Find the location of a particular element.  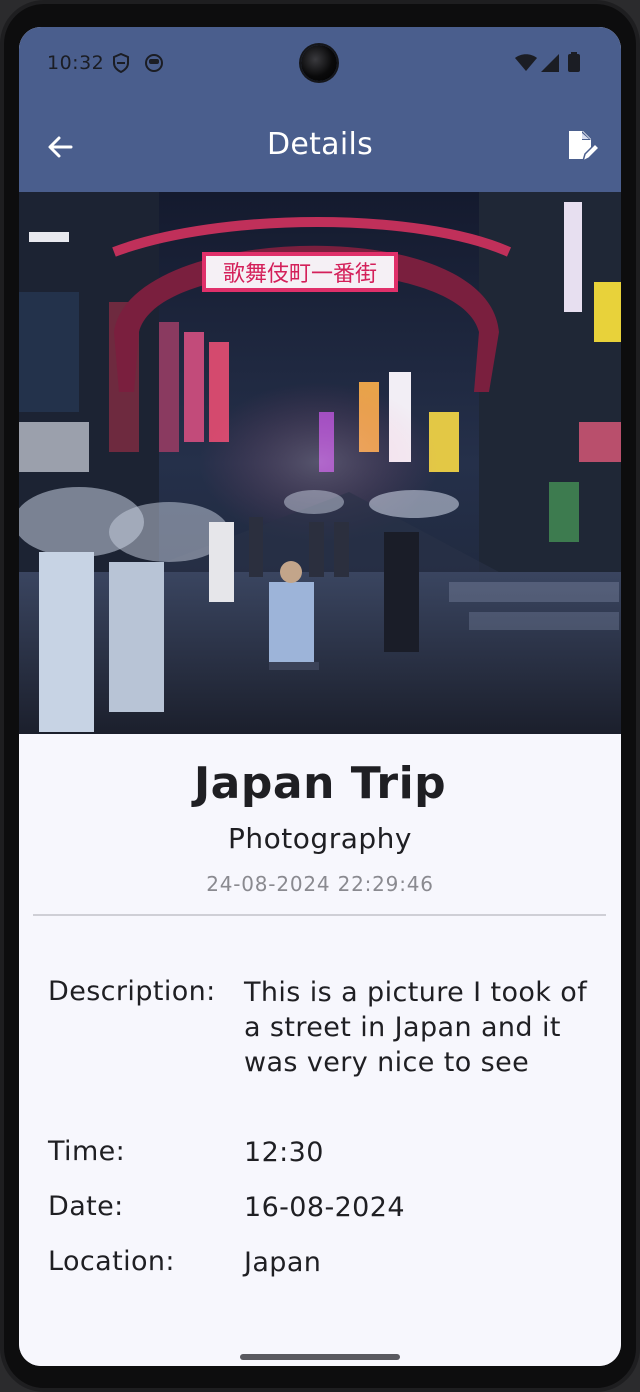

location-label: Location: is located at coordinates (111, 1261).